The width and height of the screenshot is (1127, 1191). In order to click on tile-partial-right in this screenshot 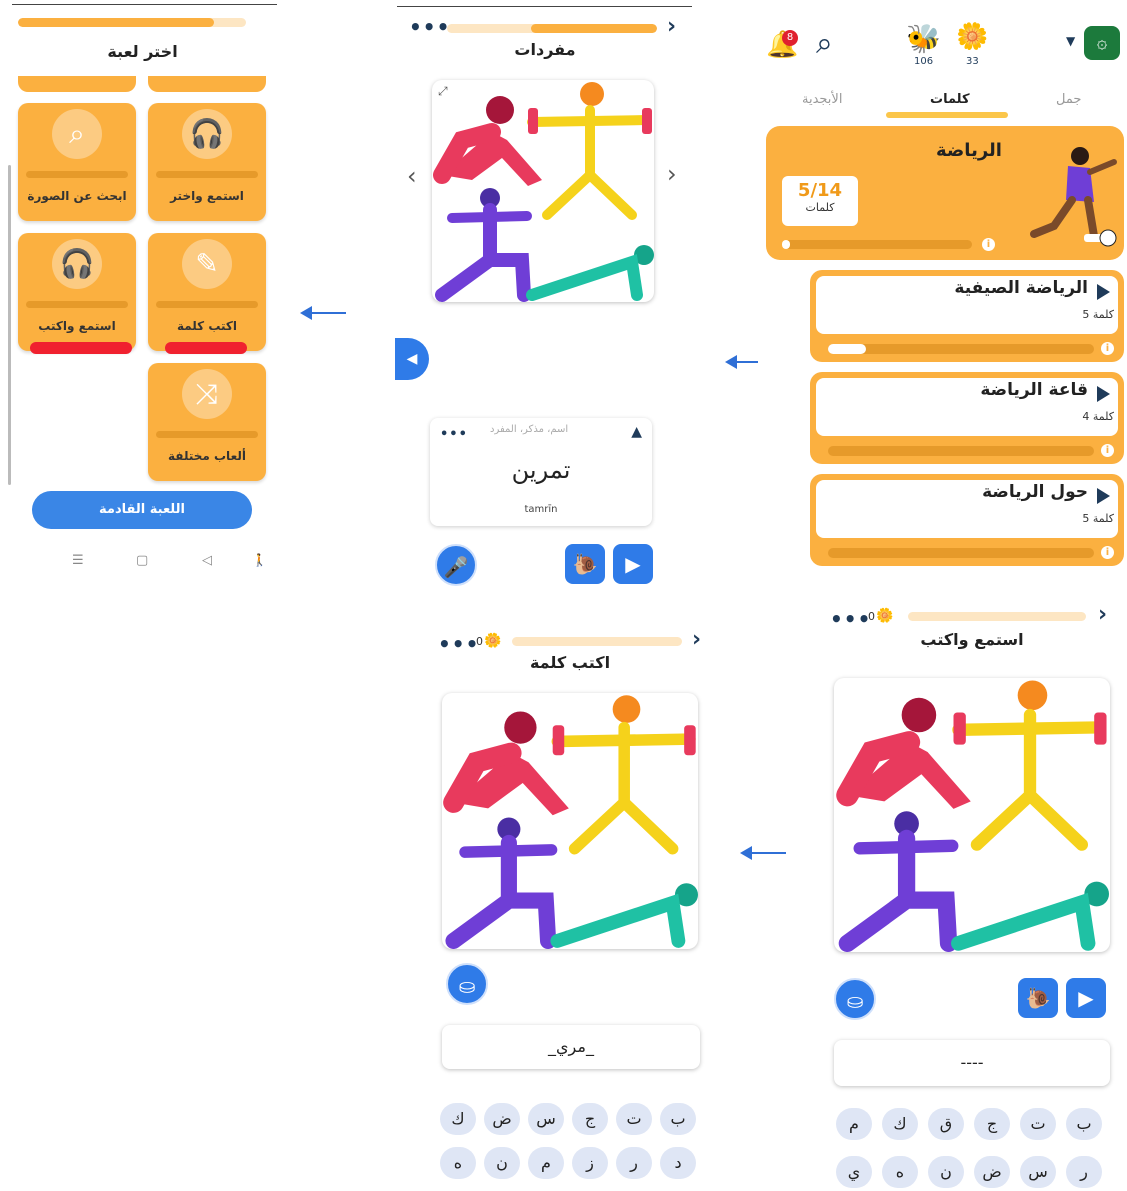, I will do `click(207, 84)`.